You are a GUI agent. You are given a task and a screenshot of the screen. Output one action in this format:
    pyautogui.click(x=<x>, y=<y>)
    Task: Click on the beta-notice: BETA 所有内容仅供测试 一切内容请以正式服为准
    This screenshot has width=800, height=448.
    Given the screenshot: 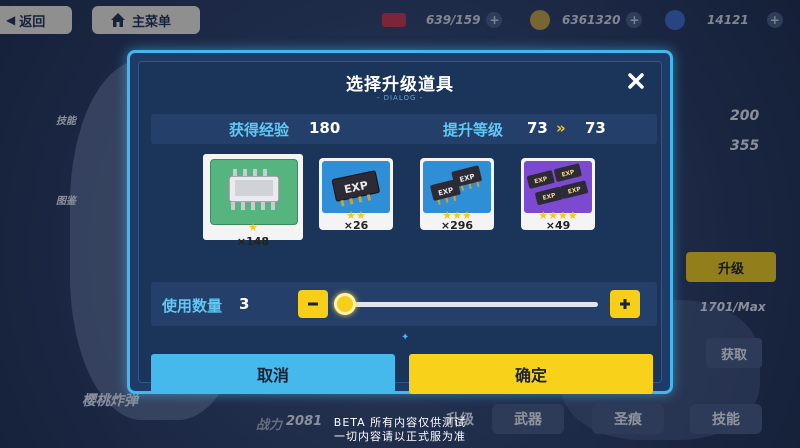 What is the action you would take?
    pyautogui.click(x=400, y=430)
    